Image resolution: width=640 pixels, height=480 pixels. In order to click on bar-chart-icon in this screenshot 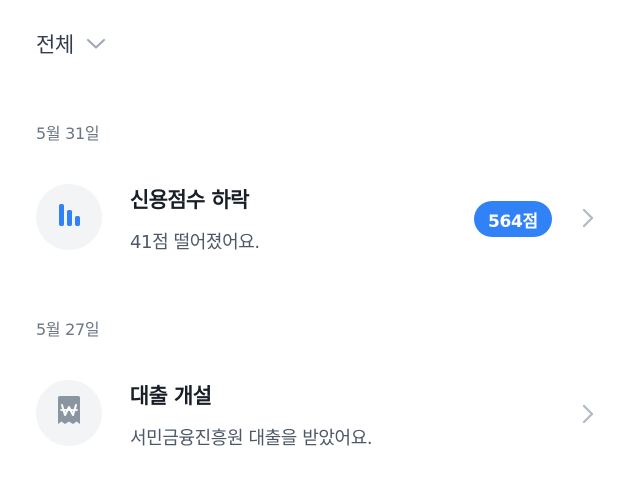, I will do `click(69, 217)`.